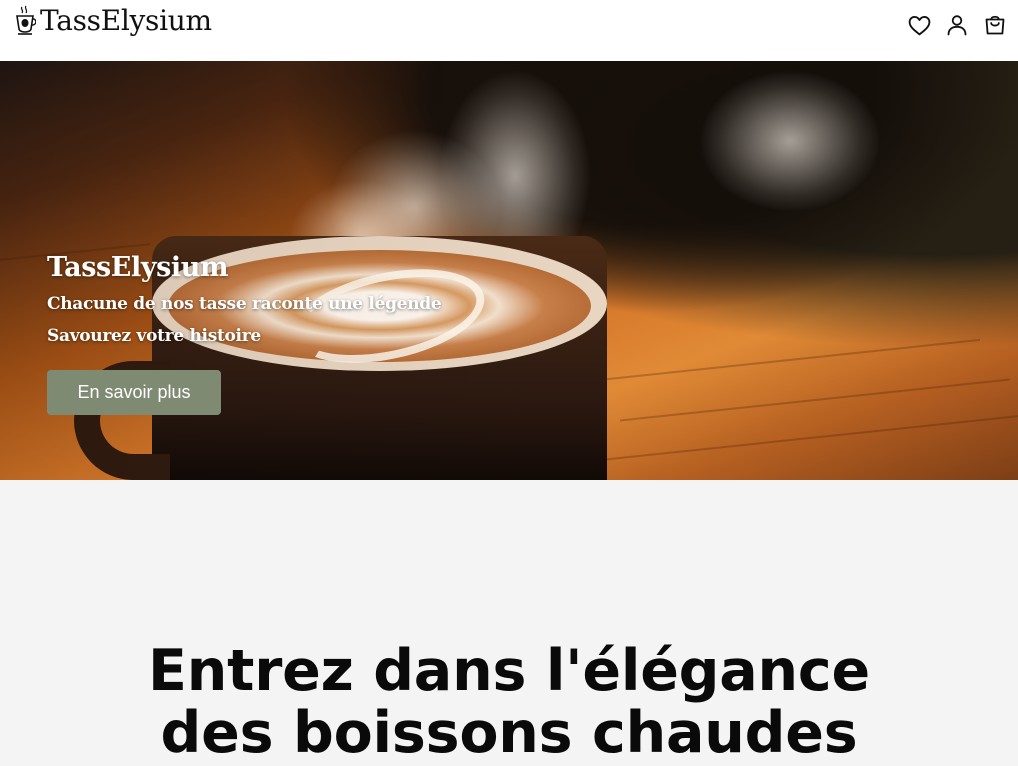 The height and width of the screenshot is (766, 1018). I want to click on brand-logo: TassElysium, so click(113, 20).